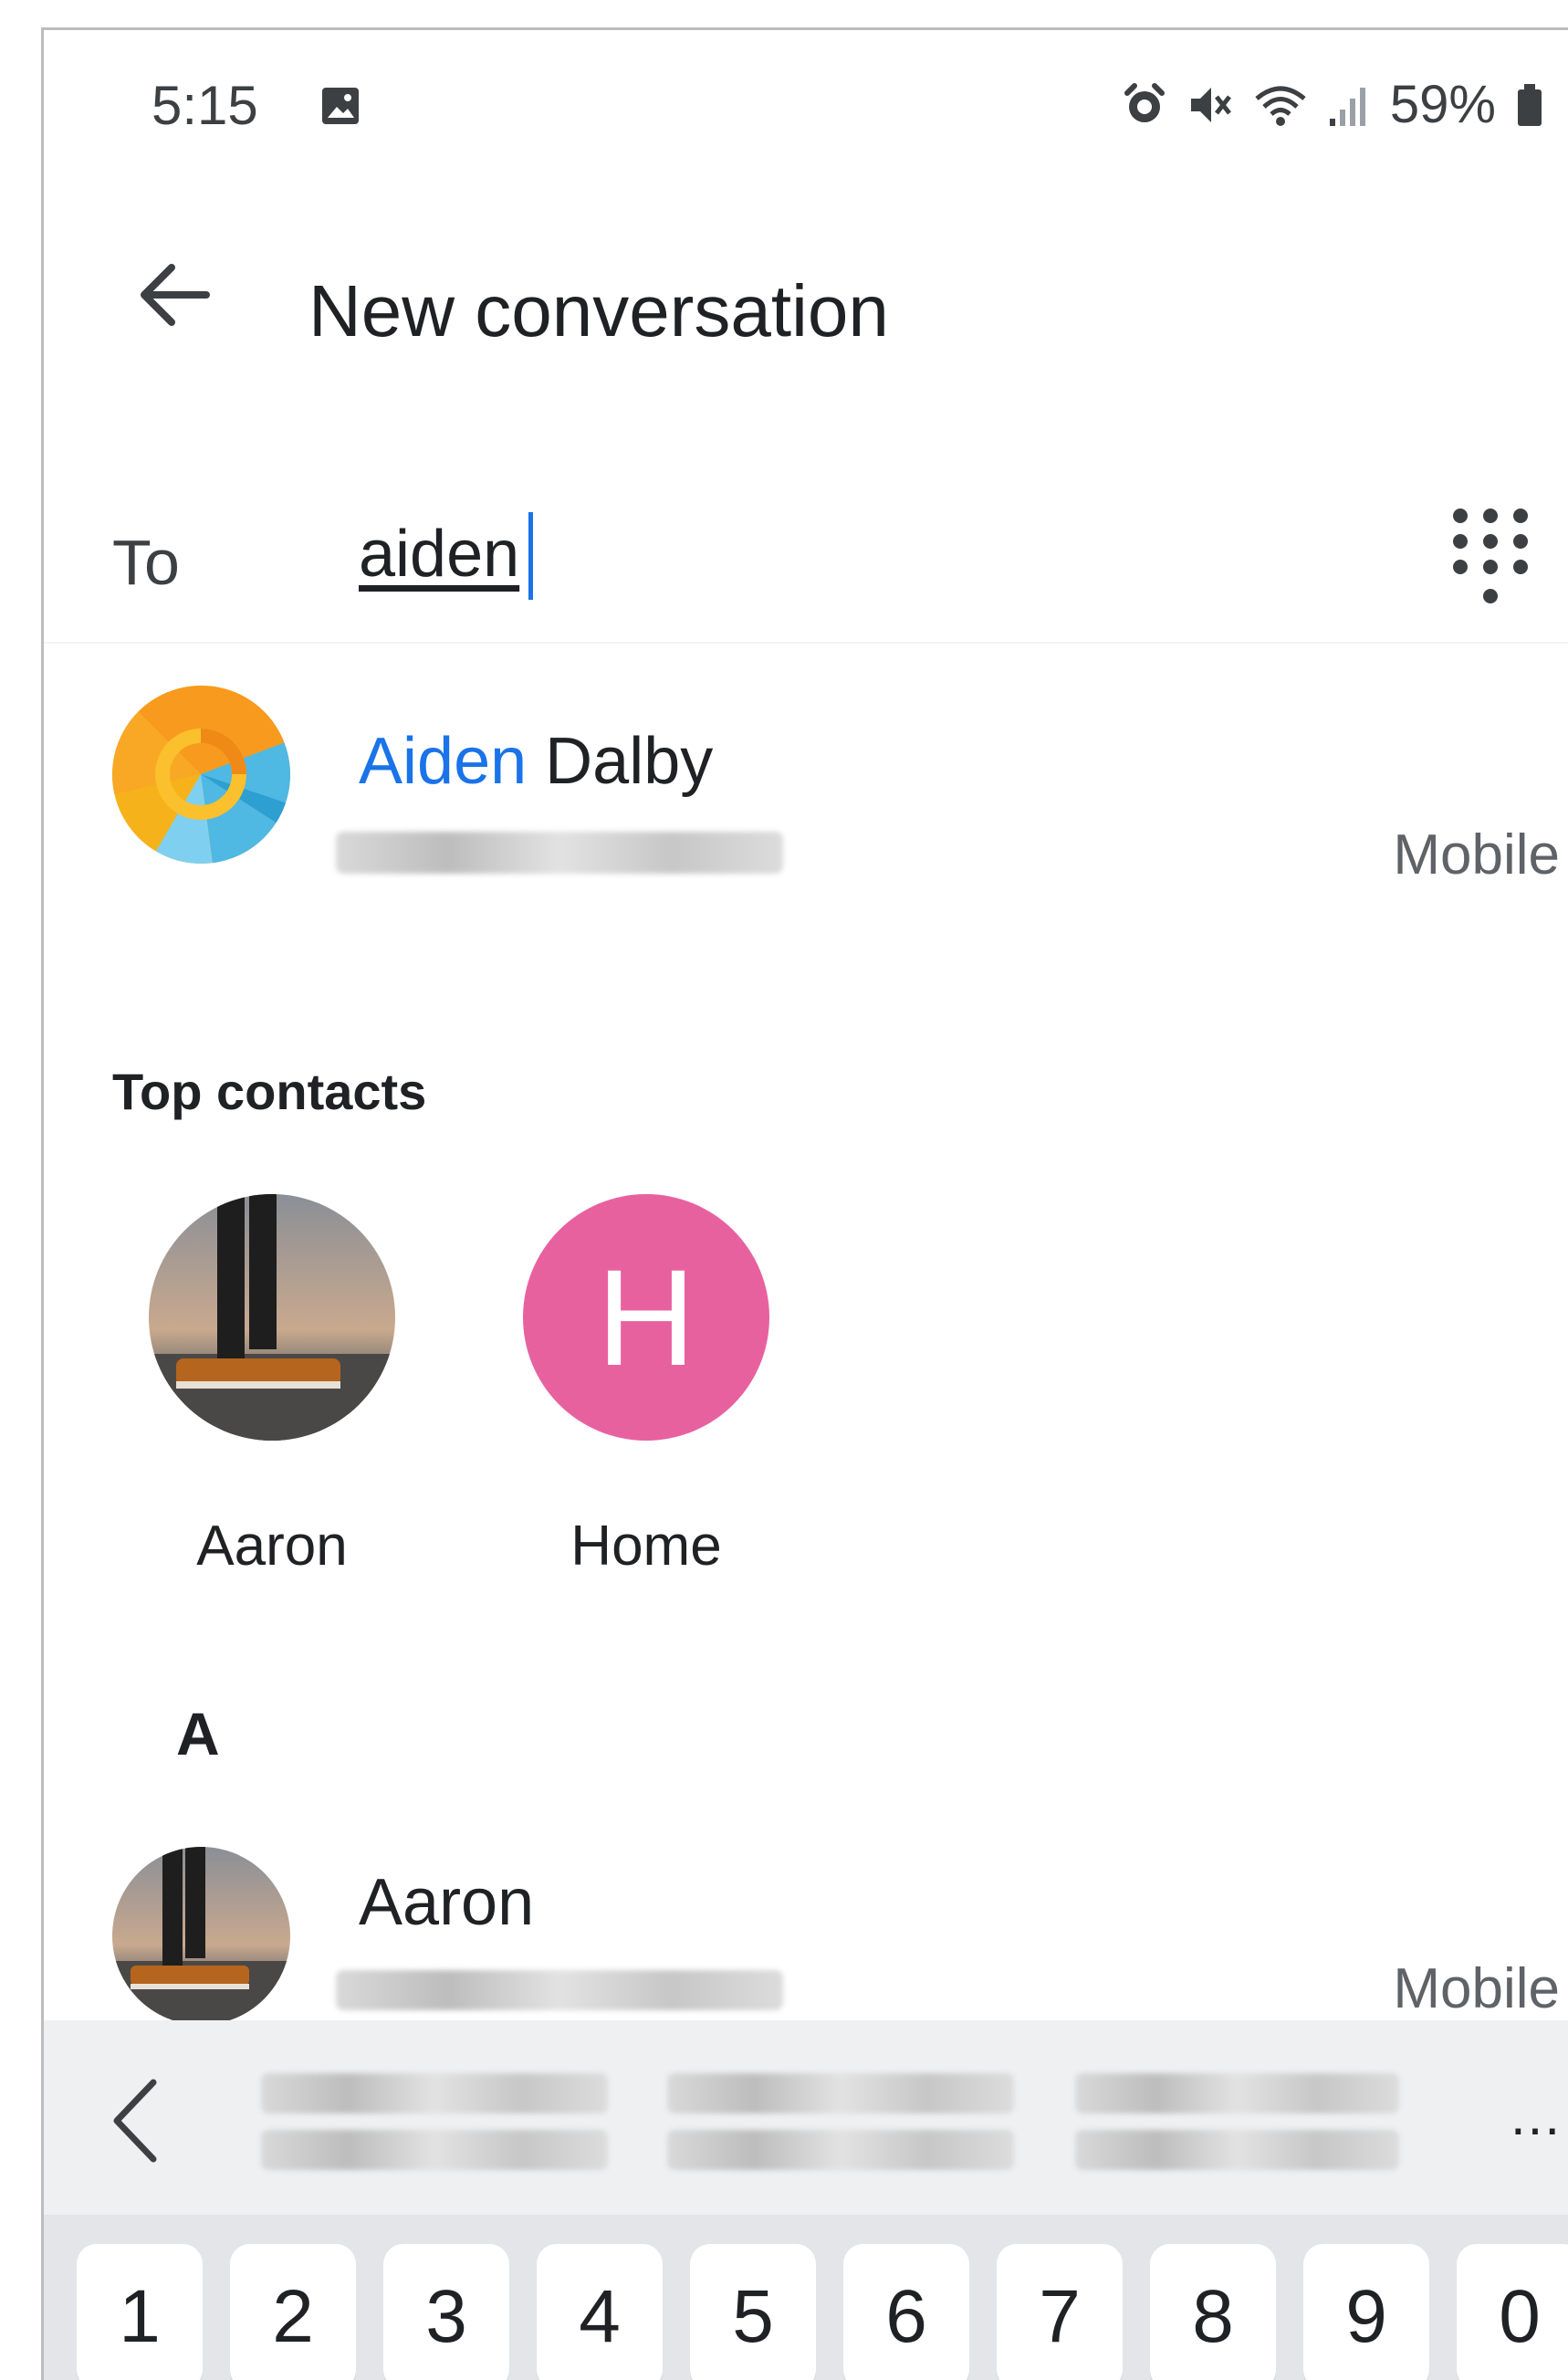  Describe the element at coordinates (269, 1092) in the screenshot. I see `top-contacts-heading: Top contacts` at that location.